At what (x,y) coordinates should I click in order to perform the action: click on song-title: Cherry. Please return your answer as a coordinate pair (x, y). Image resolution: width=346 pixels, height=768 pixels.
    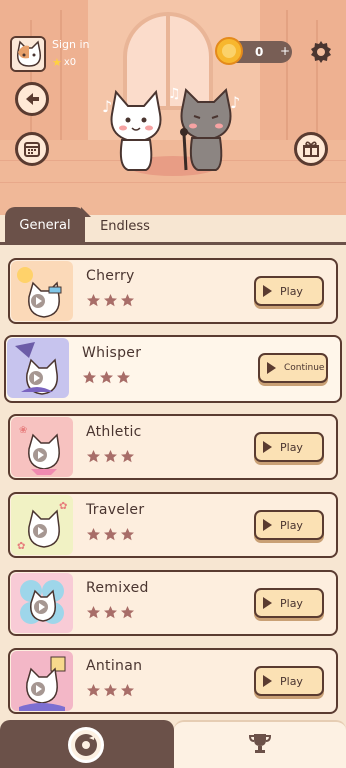
    Looking at the image, I should click on (110, 276).